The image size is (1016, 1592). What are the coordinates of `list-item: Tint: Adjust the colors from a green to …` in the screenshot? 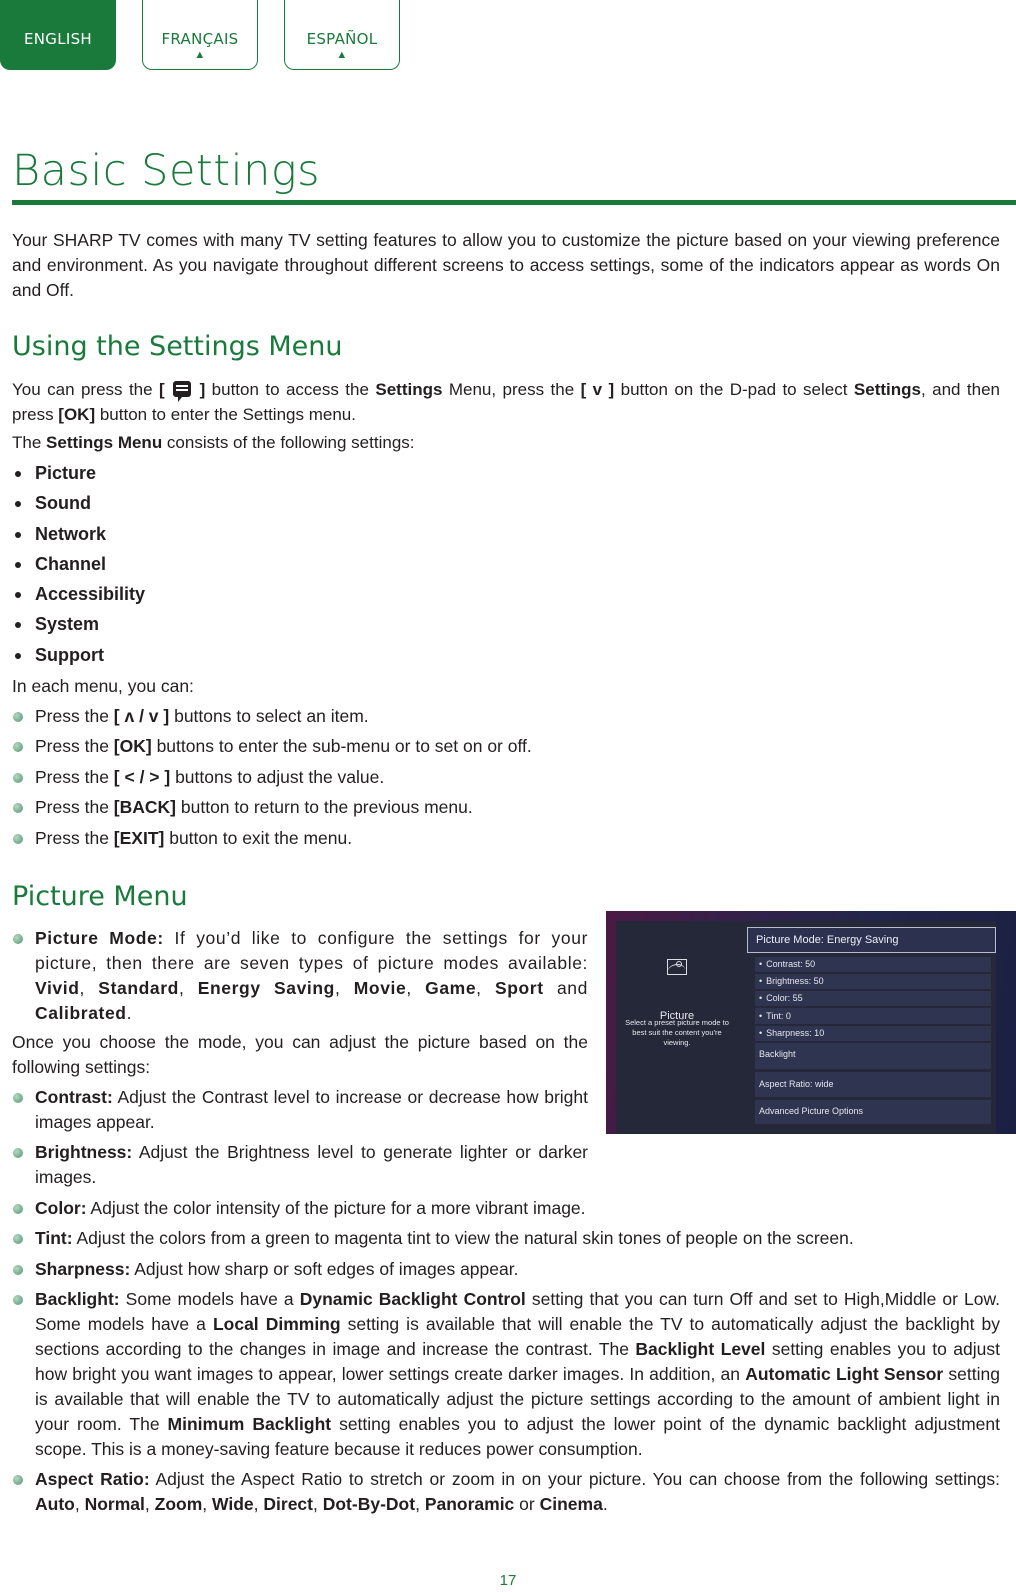 It's located at (506, 1241).